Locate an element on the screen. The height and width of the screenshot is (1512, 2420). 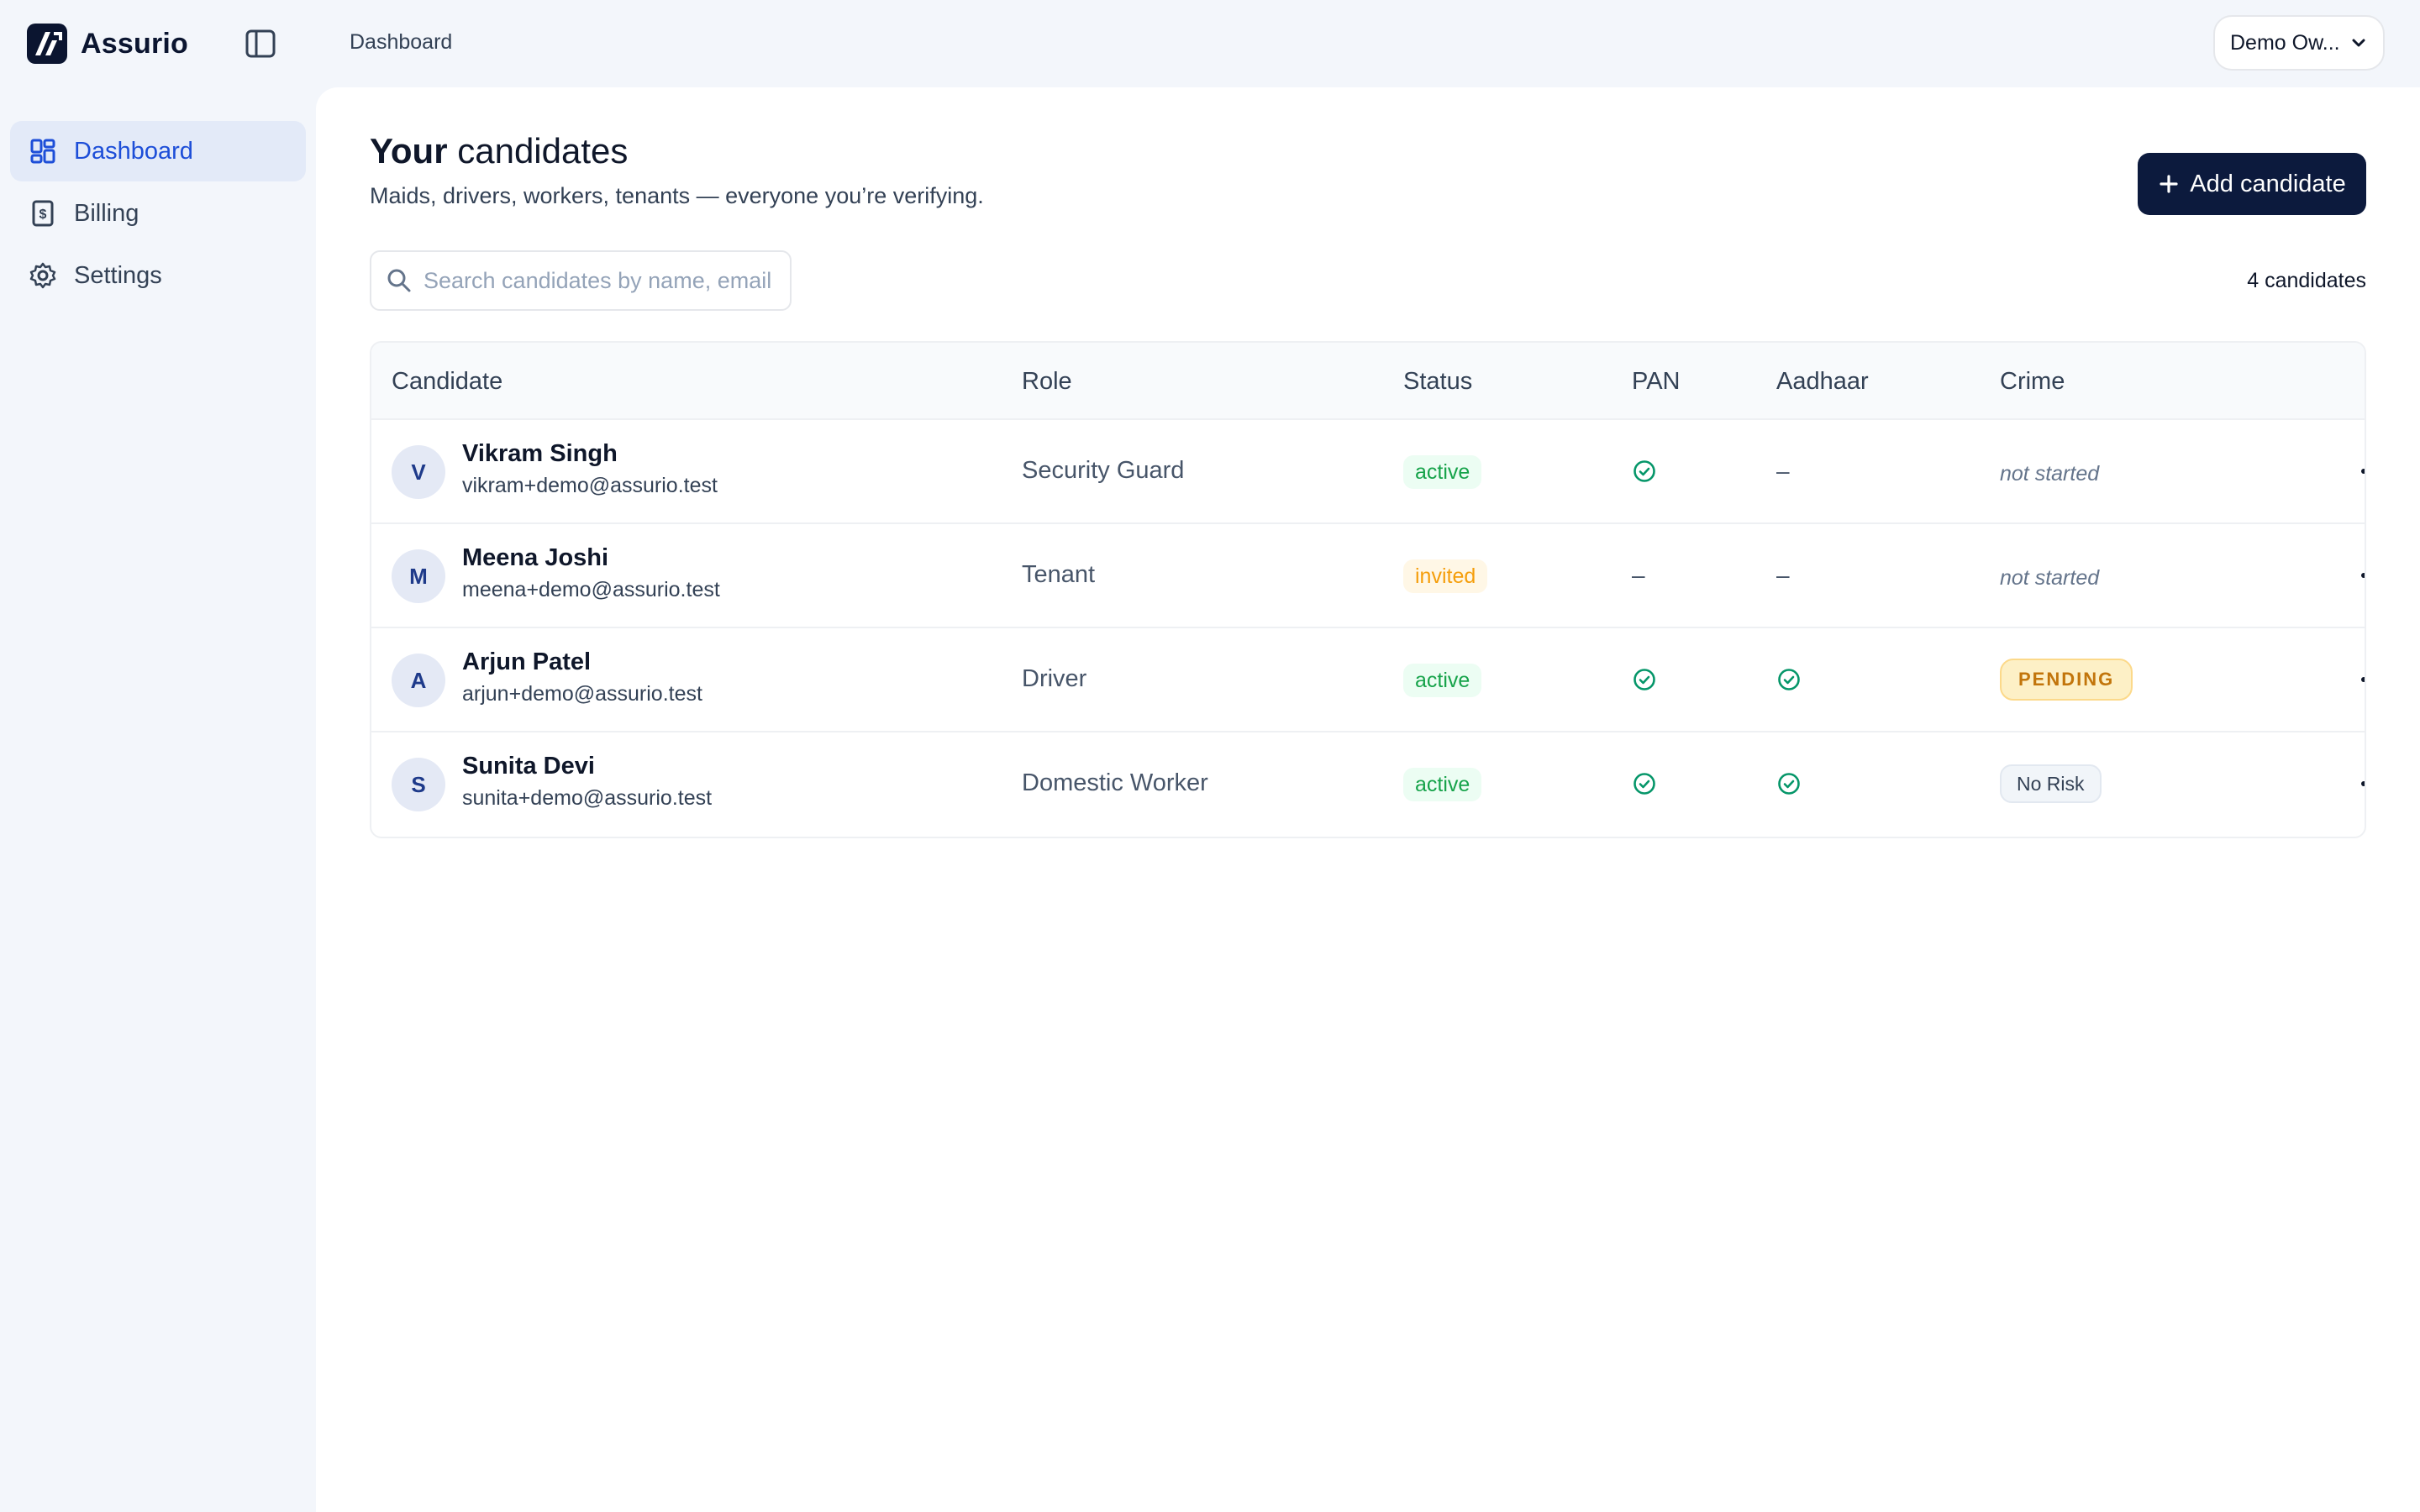
logo-icon is located at coordinates (47, 44).